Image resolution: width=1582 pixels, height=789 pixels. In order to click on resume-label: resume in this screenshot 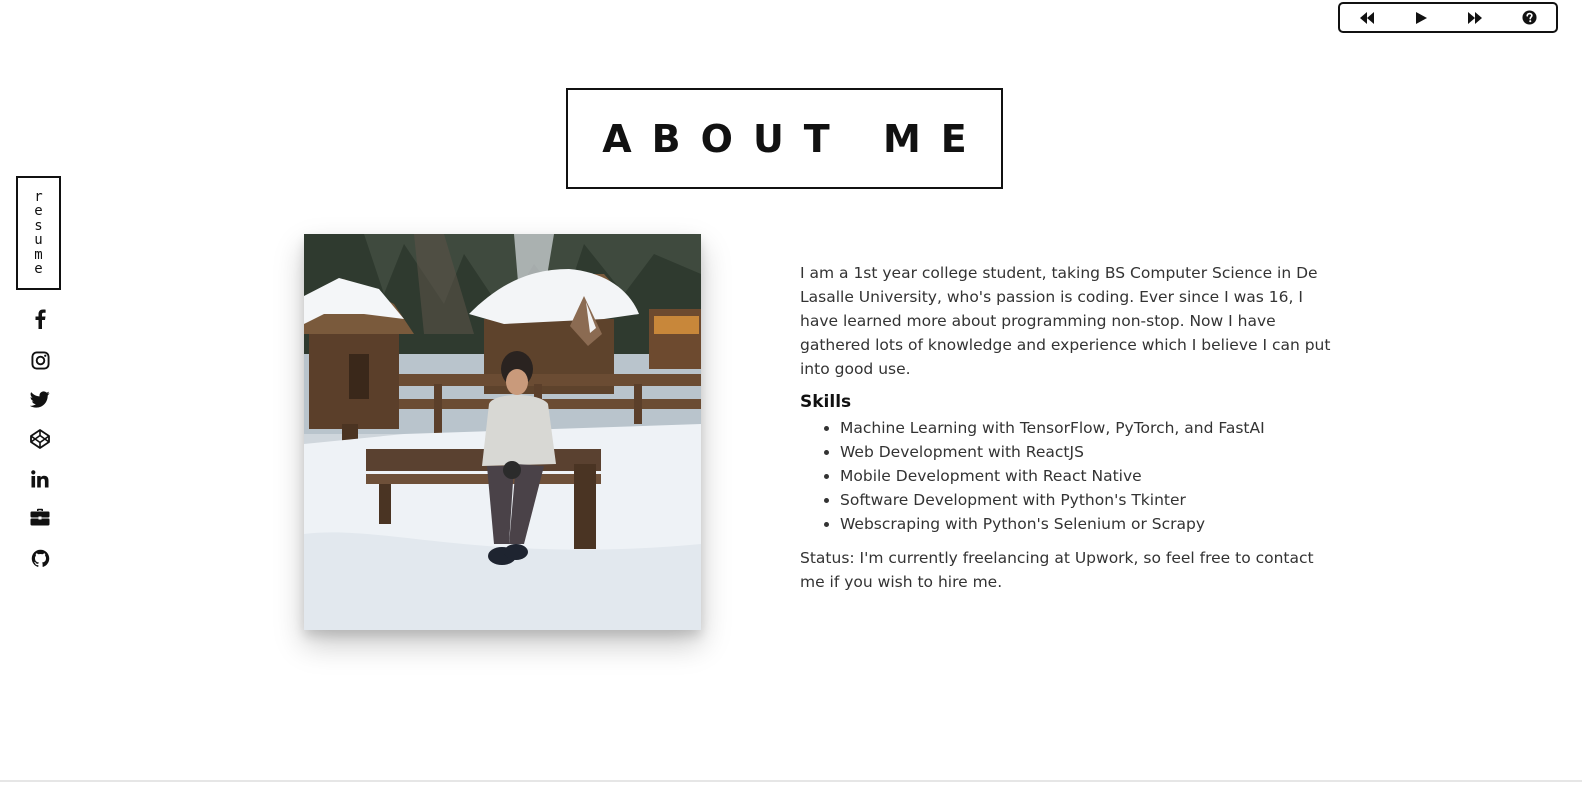, I will do `click(38, 232)`.